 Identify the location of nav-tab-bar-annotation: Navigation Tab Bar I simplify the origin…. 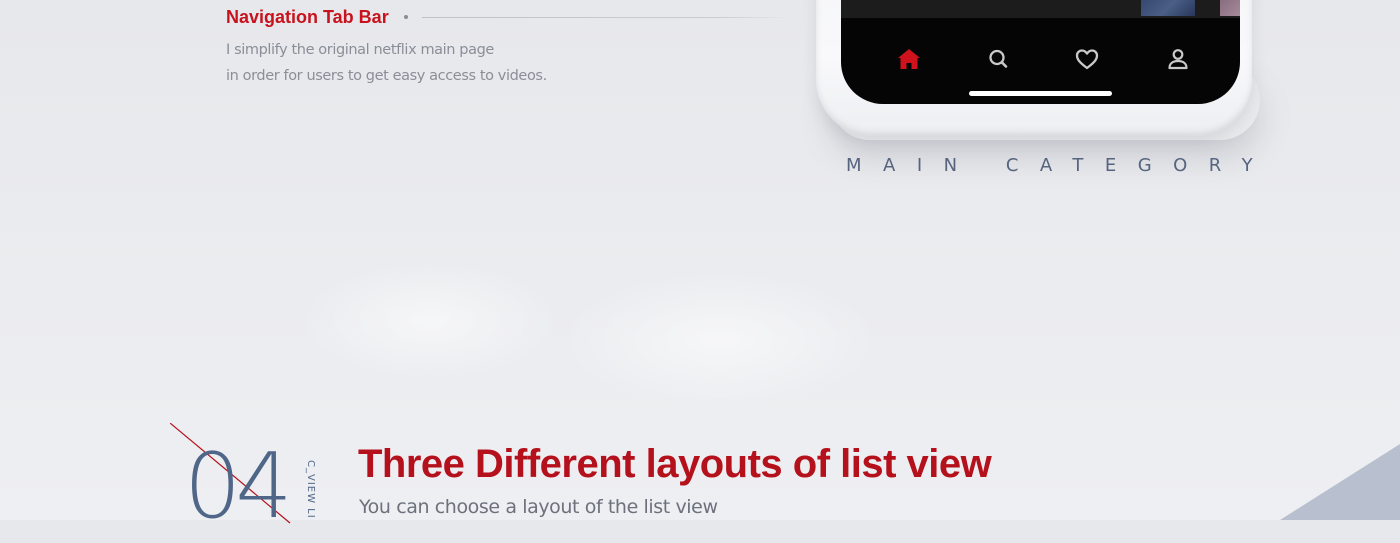
(509, 47).